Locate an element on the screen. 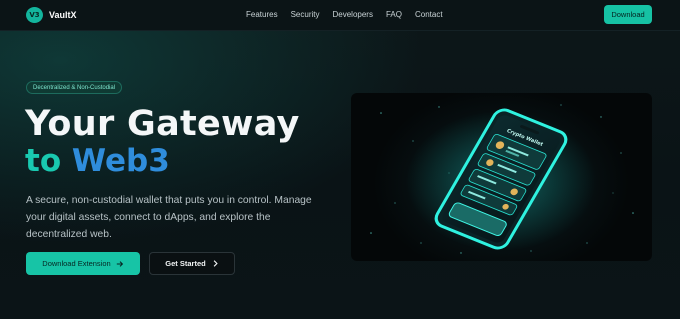 This screenshot has width=680, height=319. get-started-label: Get Started is located at coordinates (185, 263).